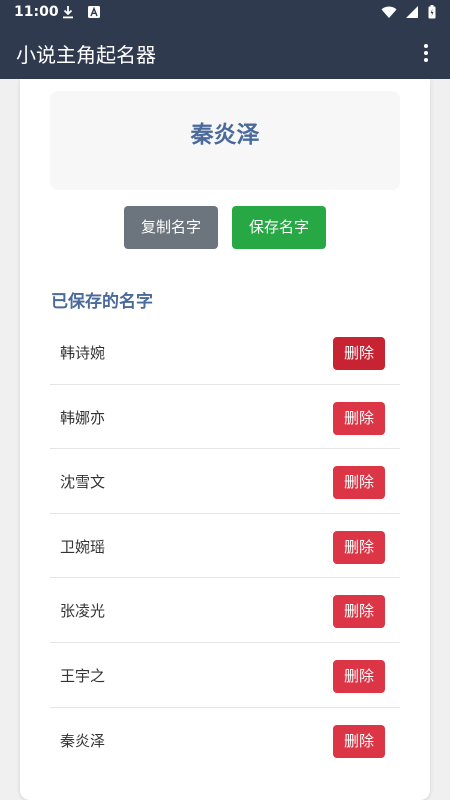 The width and height of the screenshot is (450, 800). I want to click on saved-name-label: 沈雪文, so click(83, 482).